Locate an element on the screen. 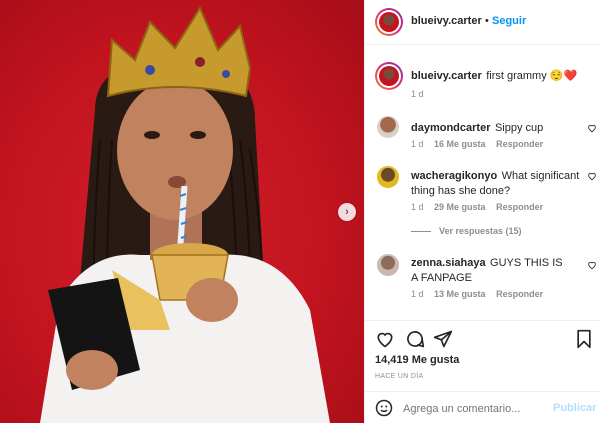  next-image-button: › is located at coordinates (347, 212).